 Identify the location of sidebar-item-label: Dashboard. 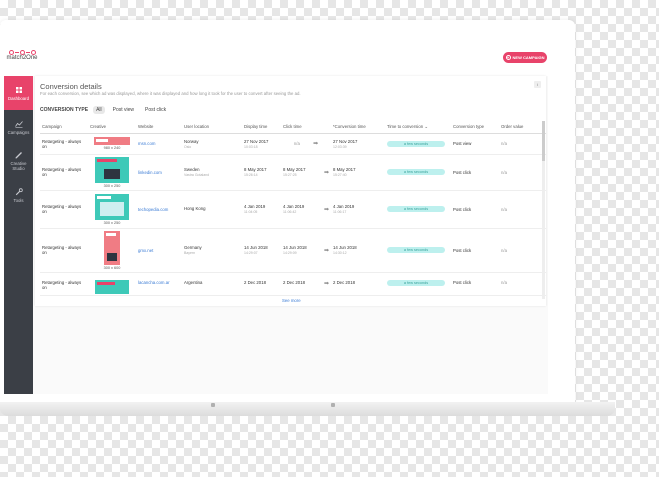
(18, 98).